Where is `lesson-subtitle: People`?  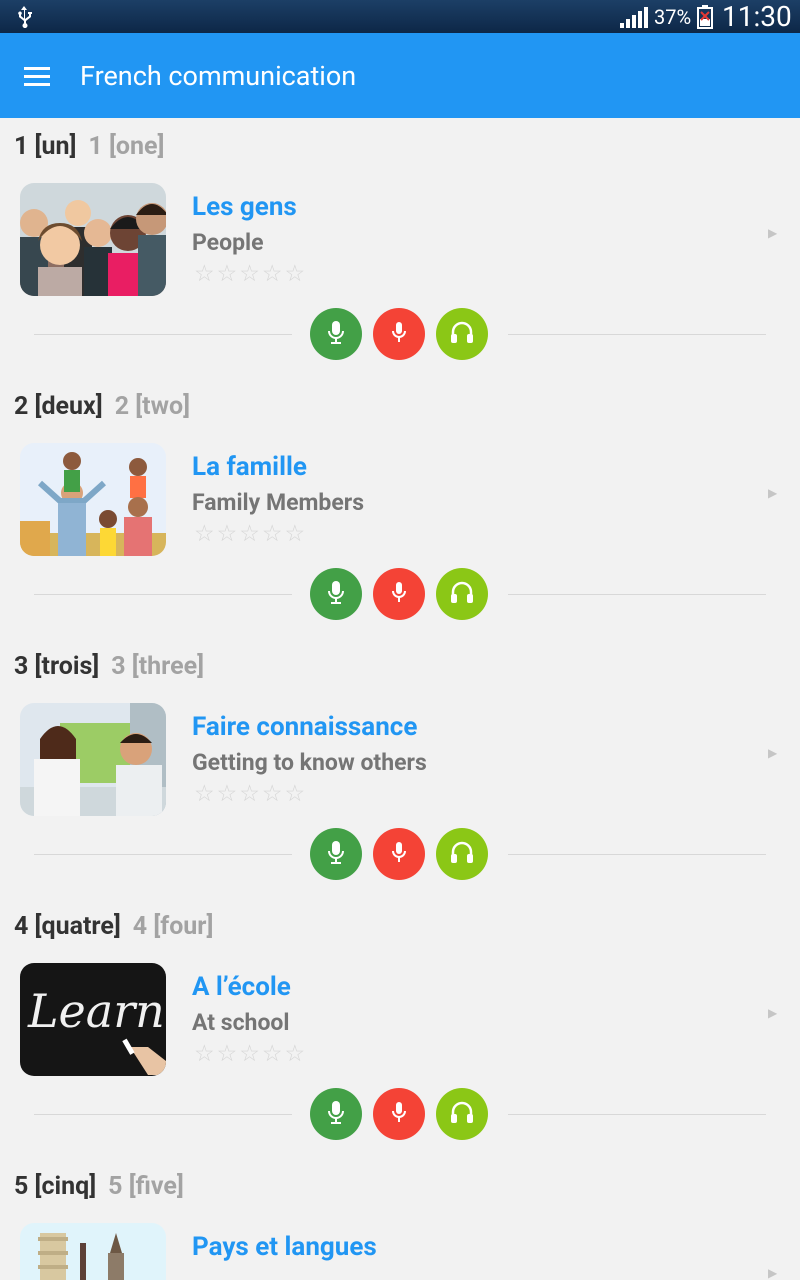
lesson-subtitle: People is located at coordinates (228, 242).